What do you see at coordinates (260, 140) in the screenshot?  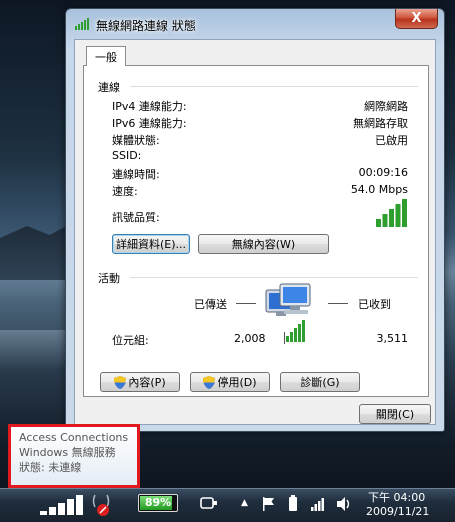 I see `row-media-state: 媒體狀態: 已啟用` at bounding box center [260, 140].